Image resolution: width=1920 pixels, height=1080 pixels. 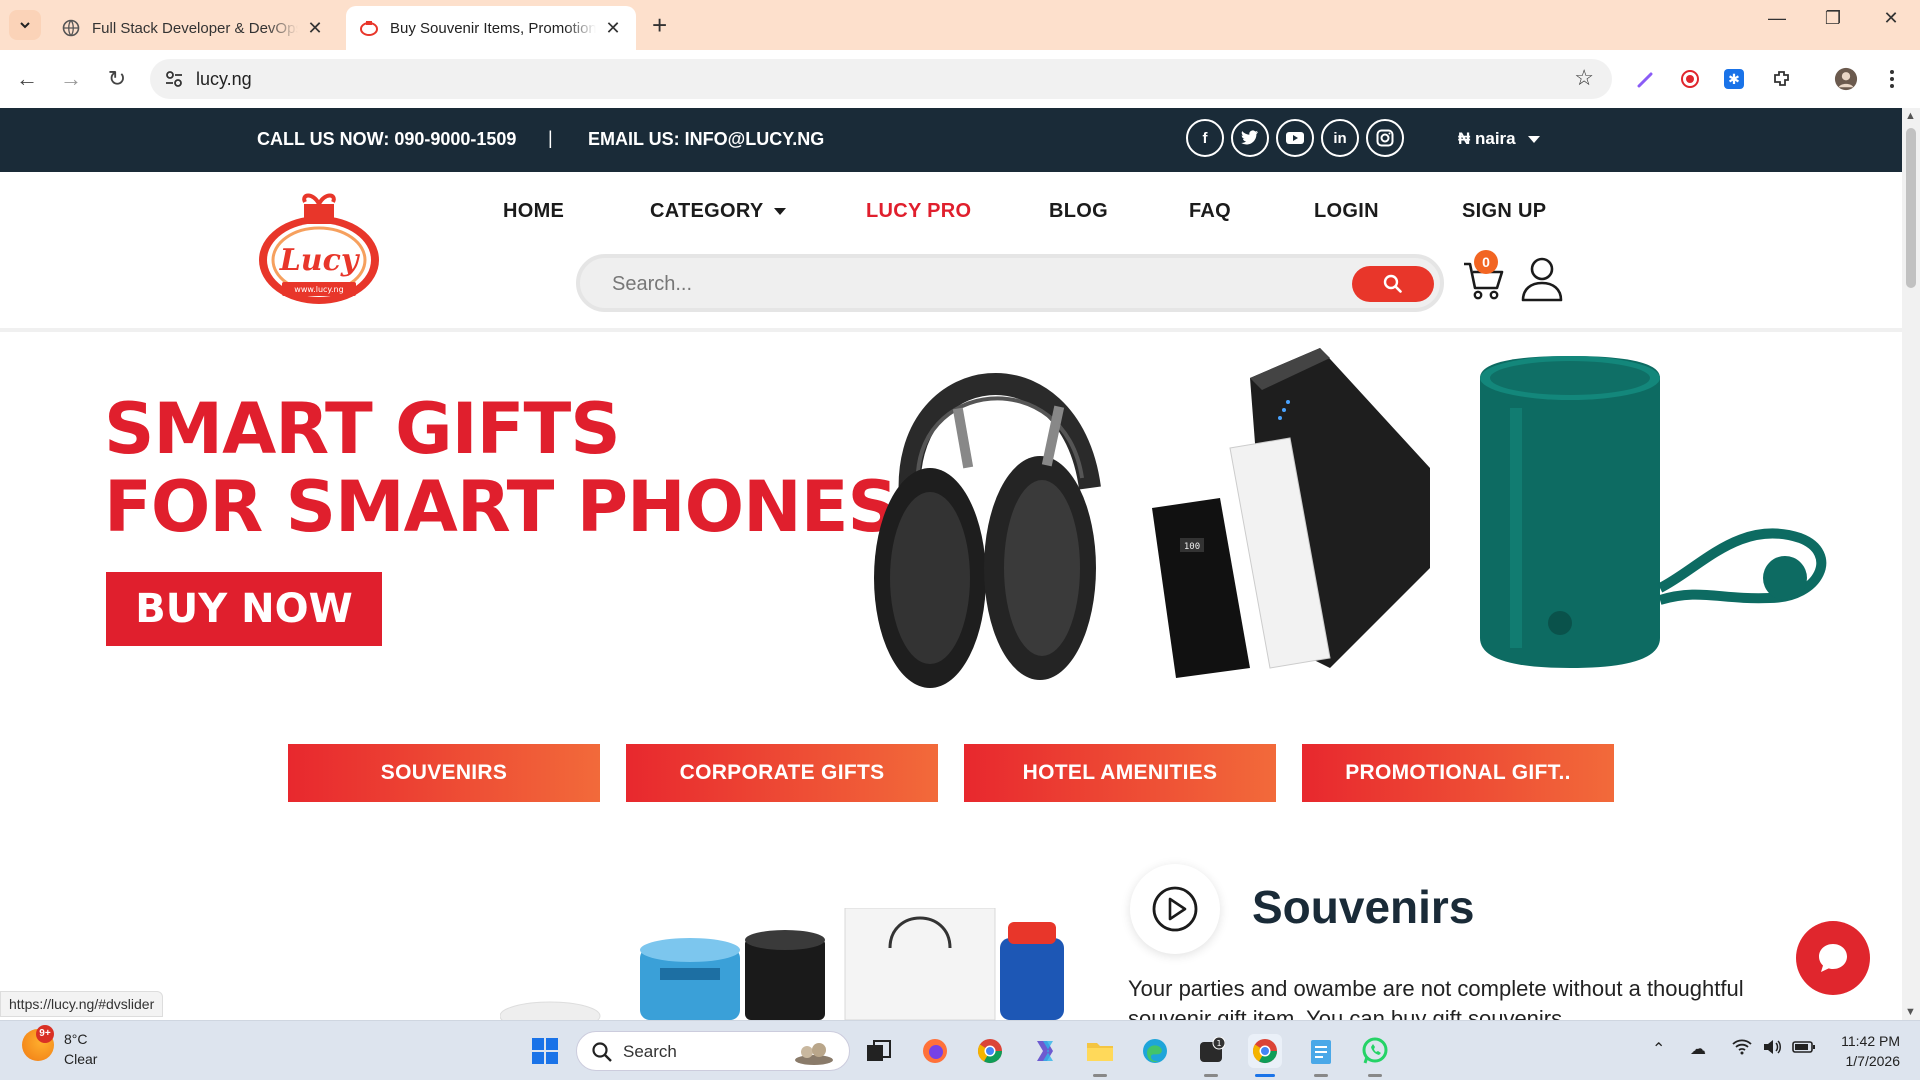 What do you see at coordinates (1833, 18) in the screenshot?
I see `maximize-button: ❐` at bounding box center [1833, 18].